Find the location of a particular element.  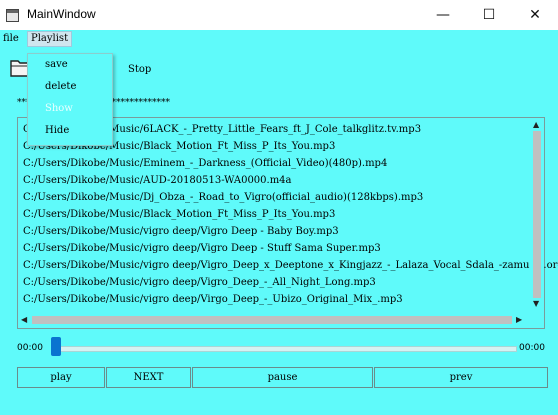

vertical-scroll-thumb is located at coordinates (537, 214).